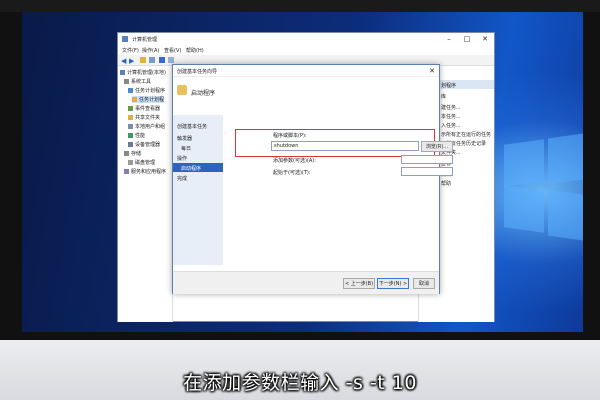  What do you see at coordinates (136, 135) in the screenshot?
I see `tree-item-performance: 性能` at bounding box center [136, 135].